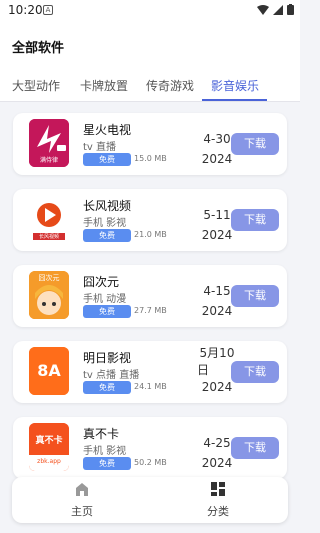  Describe the element at coordinates (49, 461) in the screenshot. I see `app-icon-subcaption: zbk.app` at that location.